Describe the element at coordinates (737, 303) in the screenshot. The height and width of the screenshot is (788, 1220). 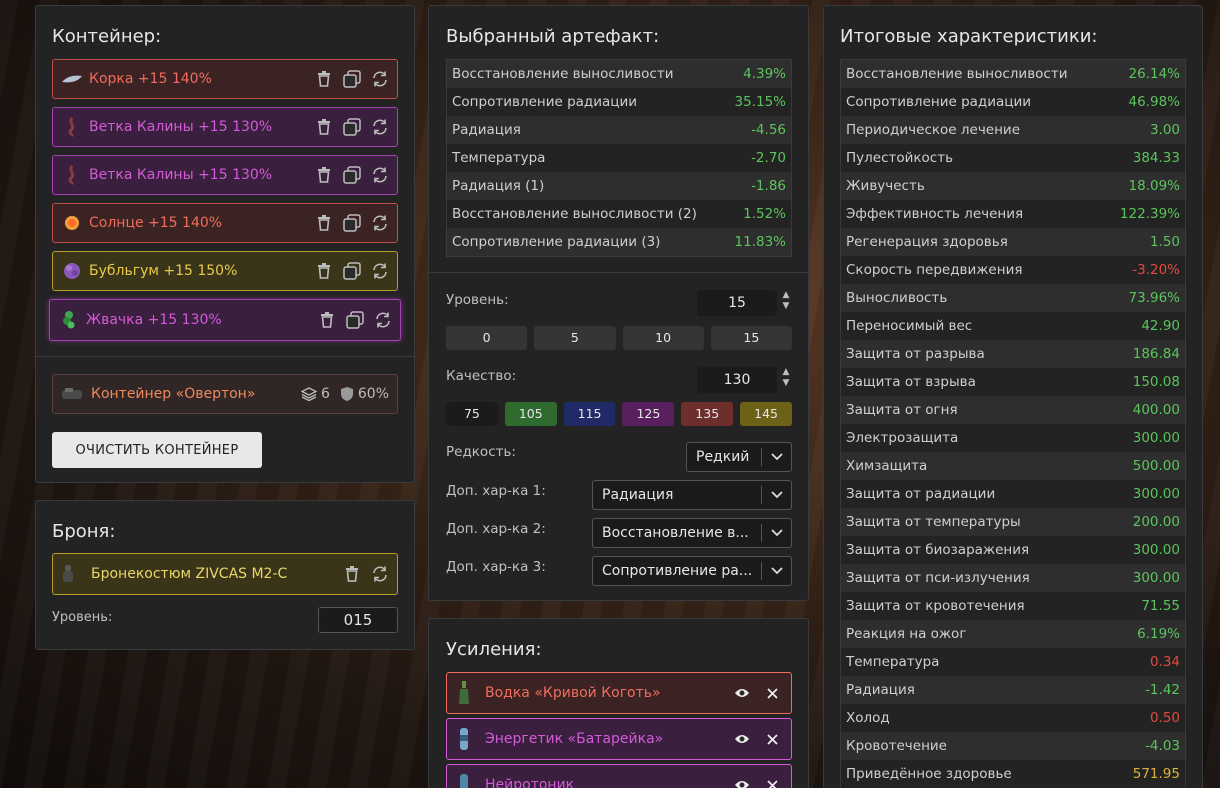
I see `level-input: 15` at that location.